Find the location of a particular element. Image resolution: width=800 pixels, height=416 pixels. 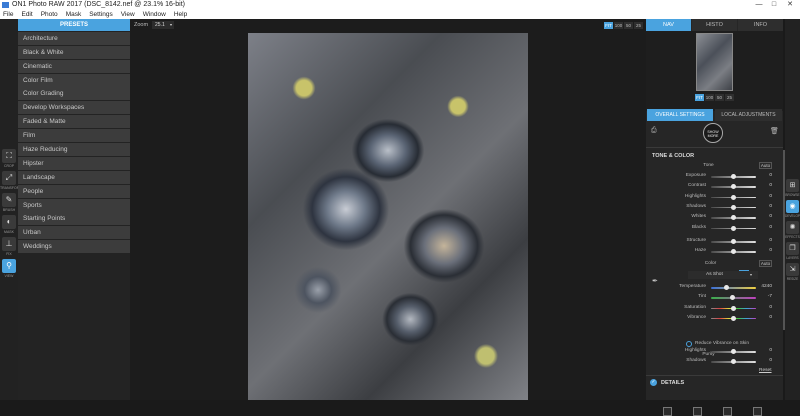

save-preset-icon: ⎙ is located at coordinates (654, 131).